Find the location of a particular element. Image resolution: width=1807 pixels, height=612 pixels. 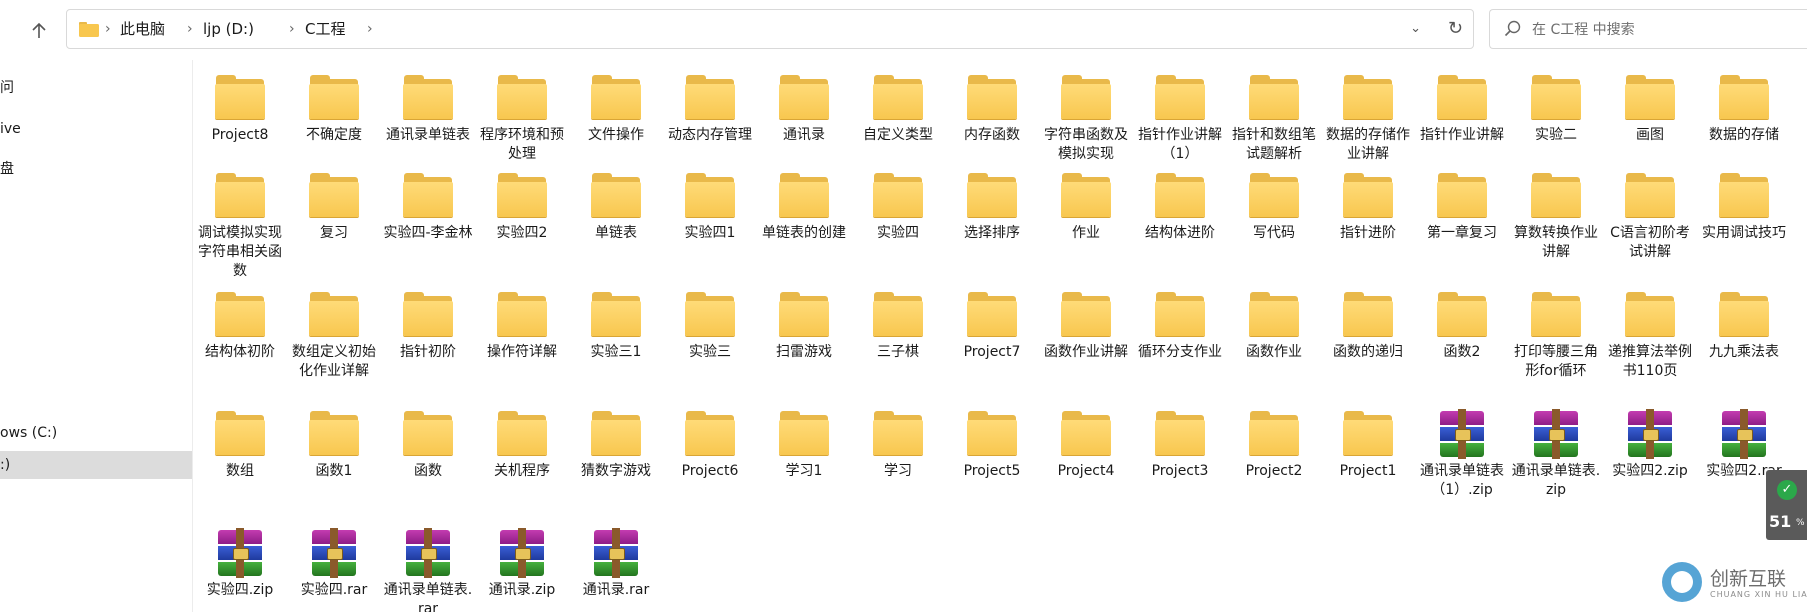

folder-item: 函数作业 is located at coordinates (1274, 332).